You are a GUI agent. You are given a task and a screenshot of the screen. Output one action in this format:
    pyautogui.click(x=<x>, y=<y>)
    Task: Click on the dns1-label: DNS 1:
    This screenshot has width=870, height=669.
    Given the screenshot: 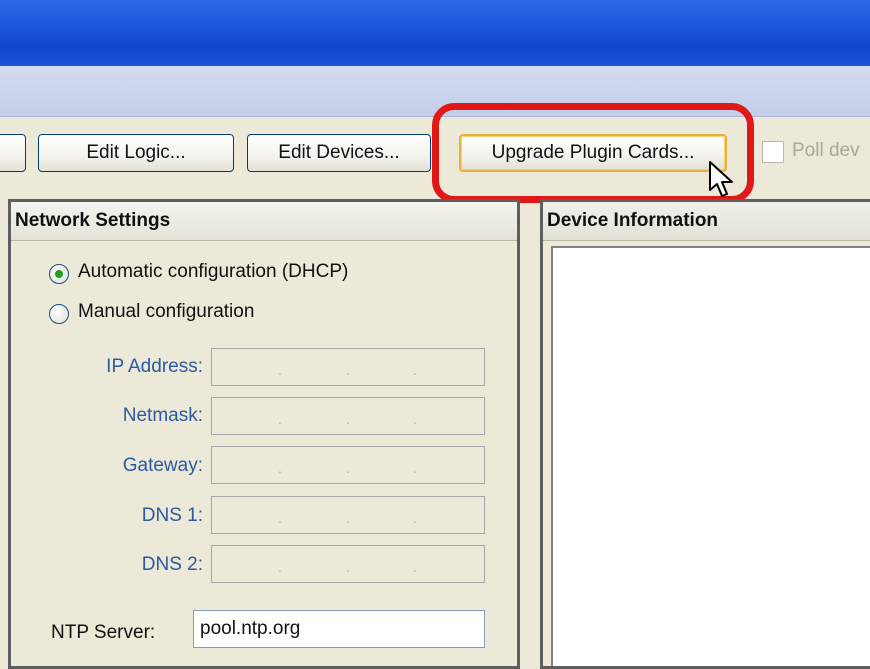 What is the action you would take?
    pyautogui.click(x=172, y=515)
    